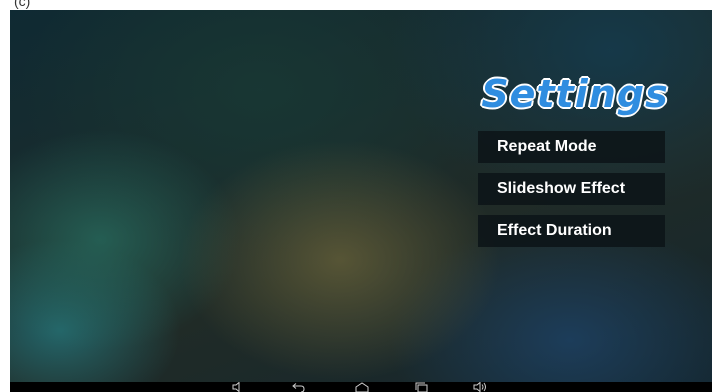 The height and width of the screenshot is (392, 720). Describe the element at coordinates (422, 387) in the screenshot. I see `recent-apps-icon` at that location.